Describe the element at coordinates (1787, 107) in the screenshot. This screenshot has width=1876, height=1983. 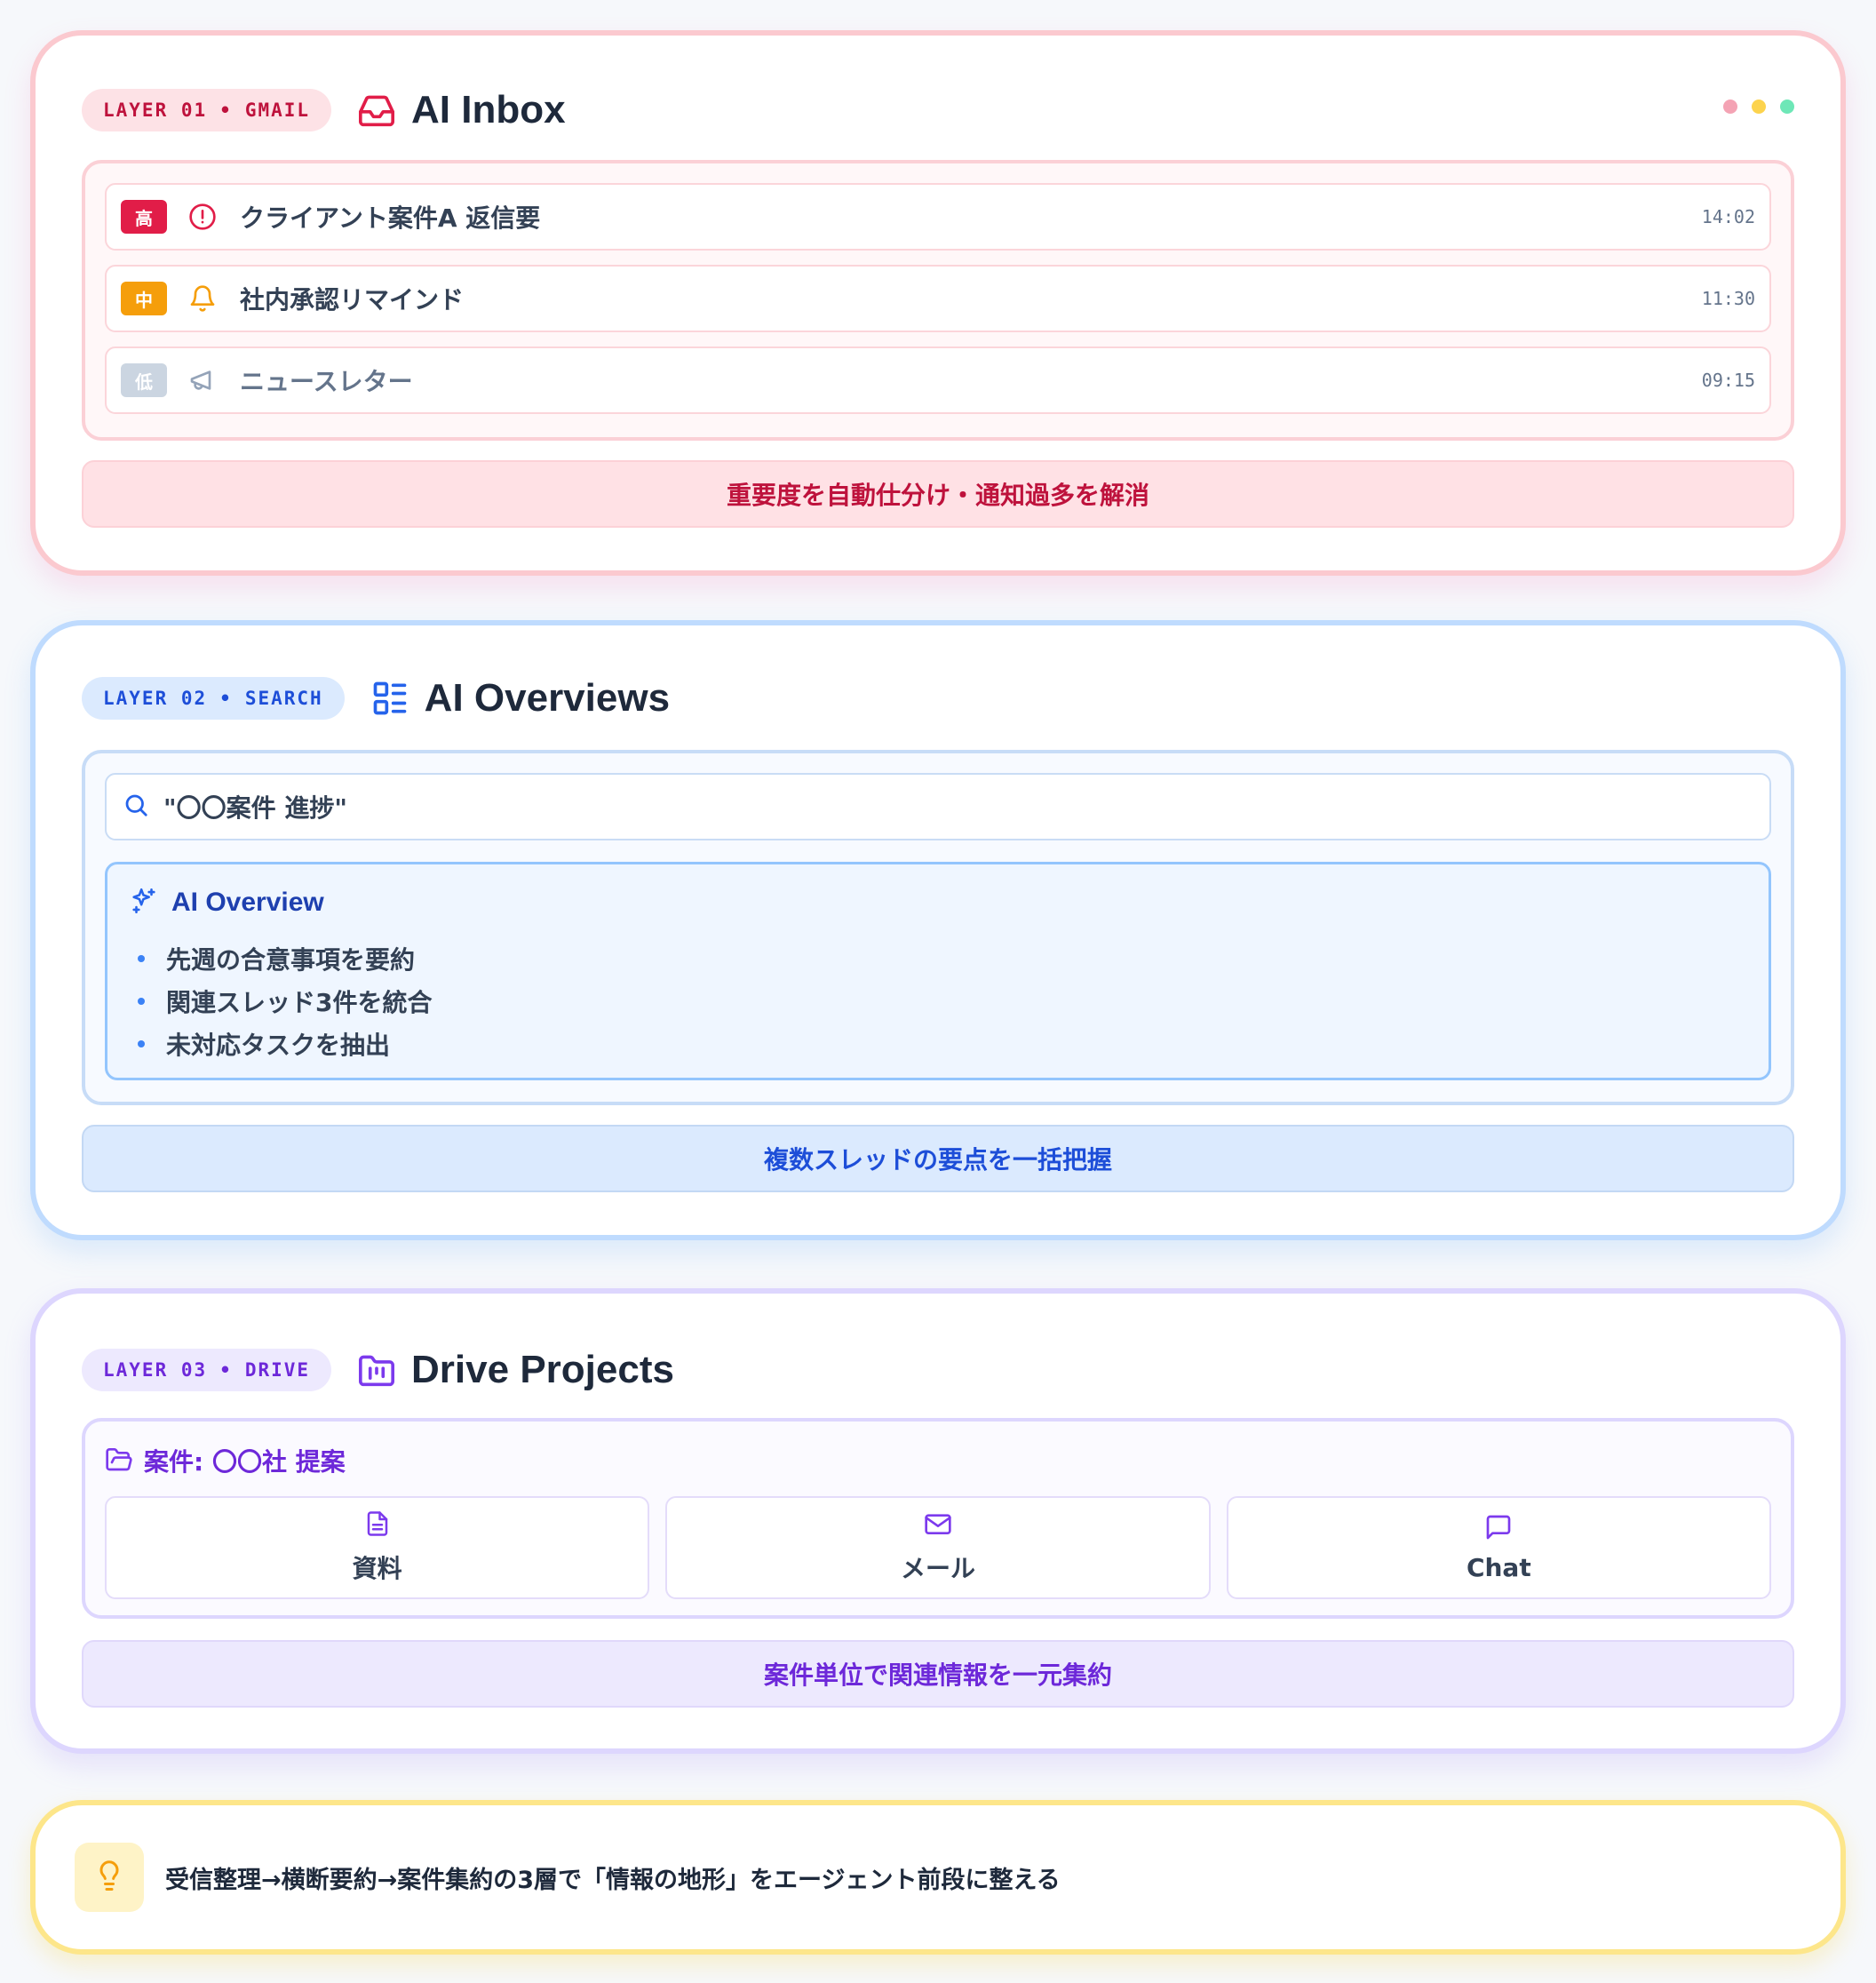
I see `window-dot-green` at that location.